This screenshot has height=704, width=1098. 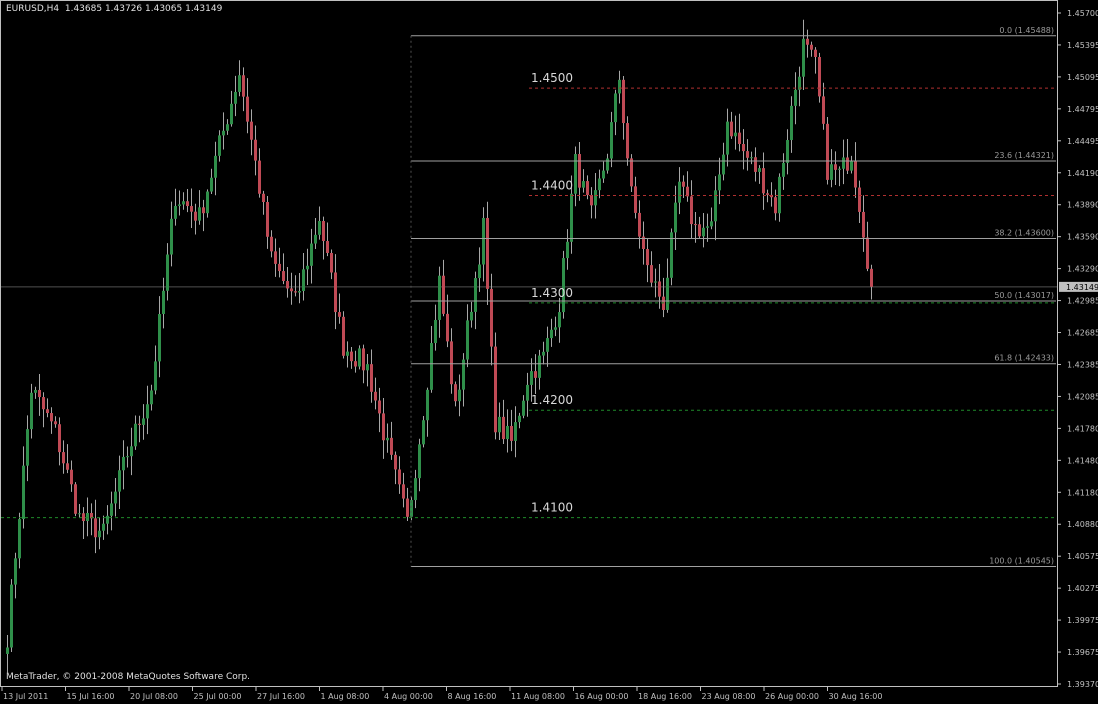 What do you see at coordinates (1082, 109) in the screenshot?
I see `y-tick-label: 1.44795` at bounding box center [1082, 109].